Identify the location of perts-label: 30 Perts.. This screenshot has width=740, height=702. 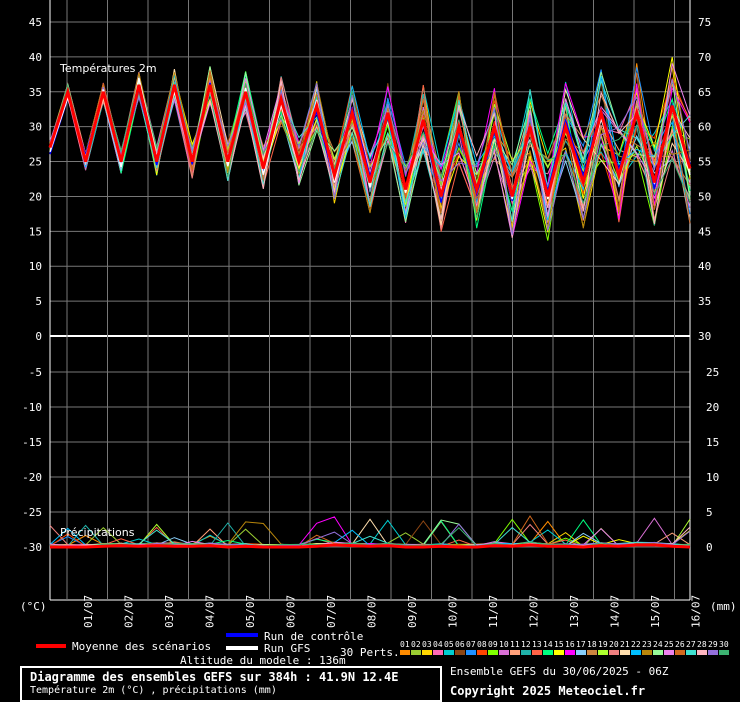
(370, 652).